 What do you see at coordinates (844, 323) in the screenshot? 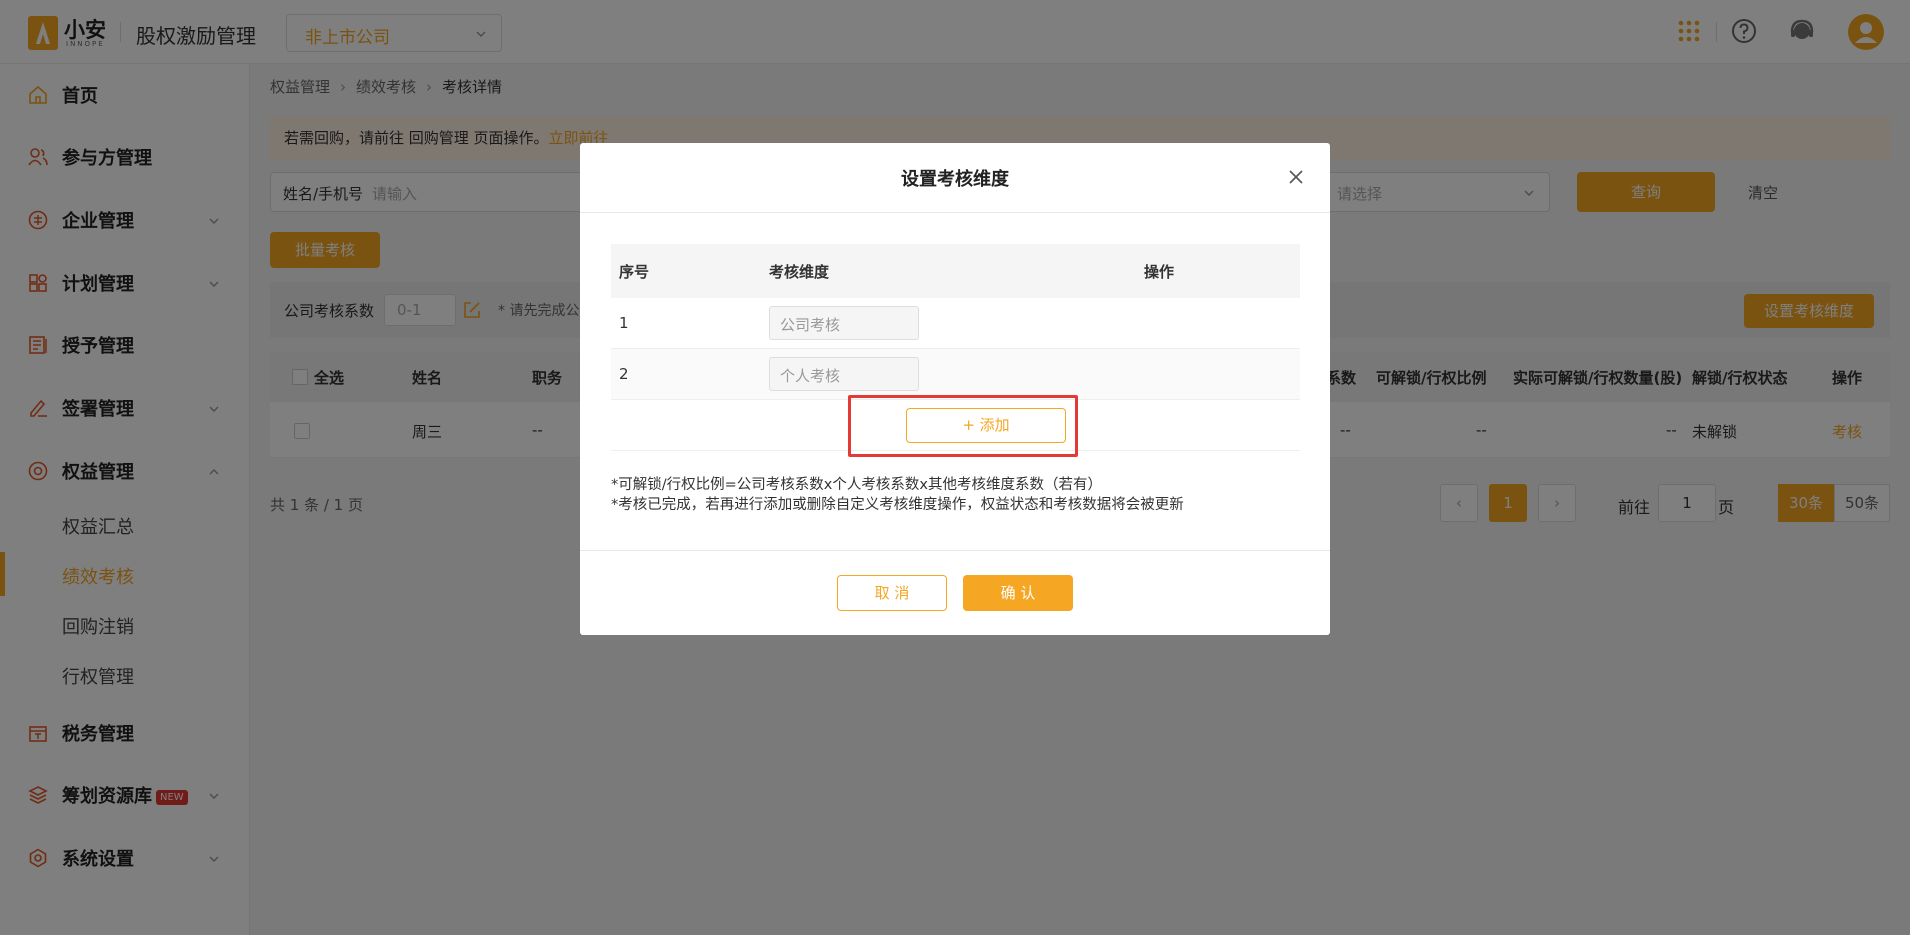
I see `dimension-input: 公司考核` at bounding box center [844, 323].